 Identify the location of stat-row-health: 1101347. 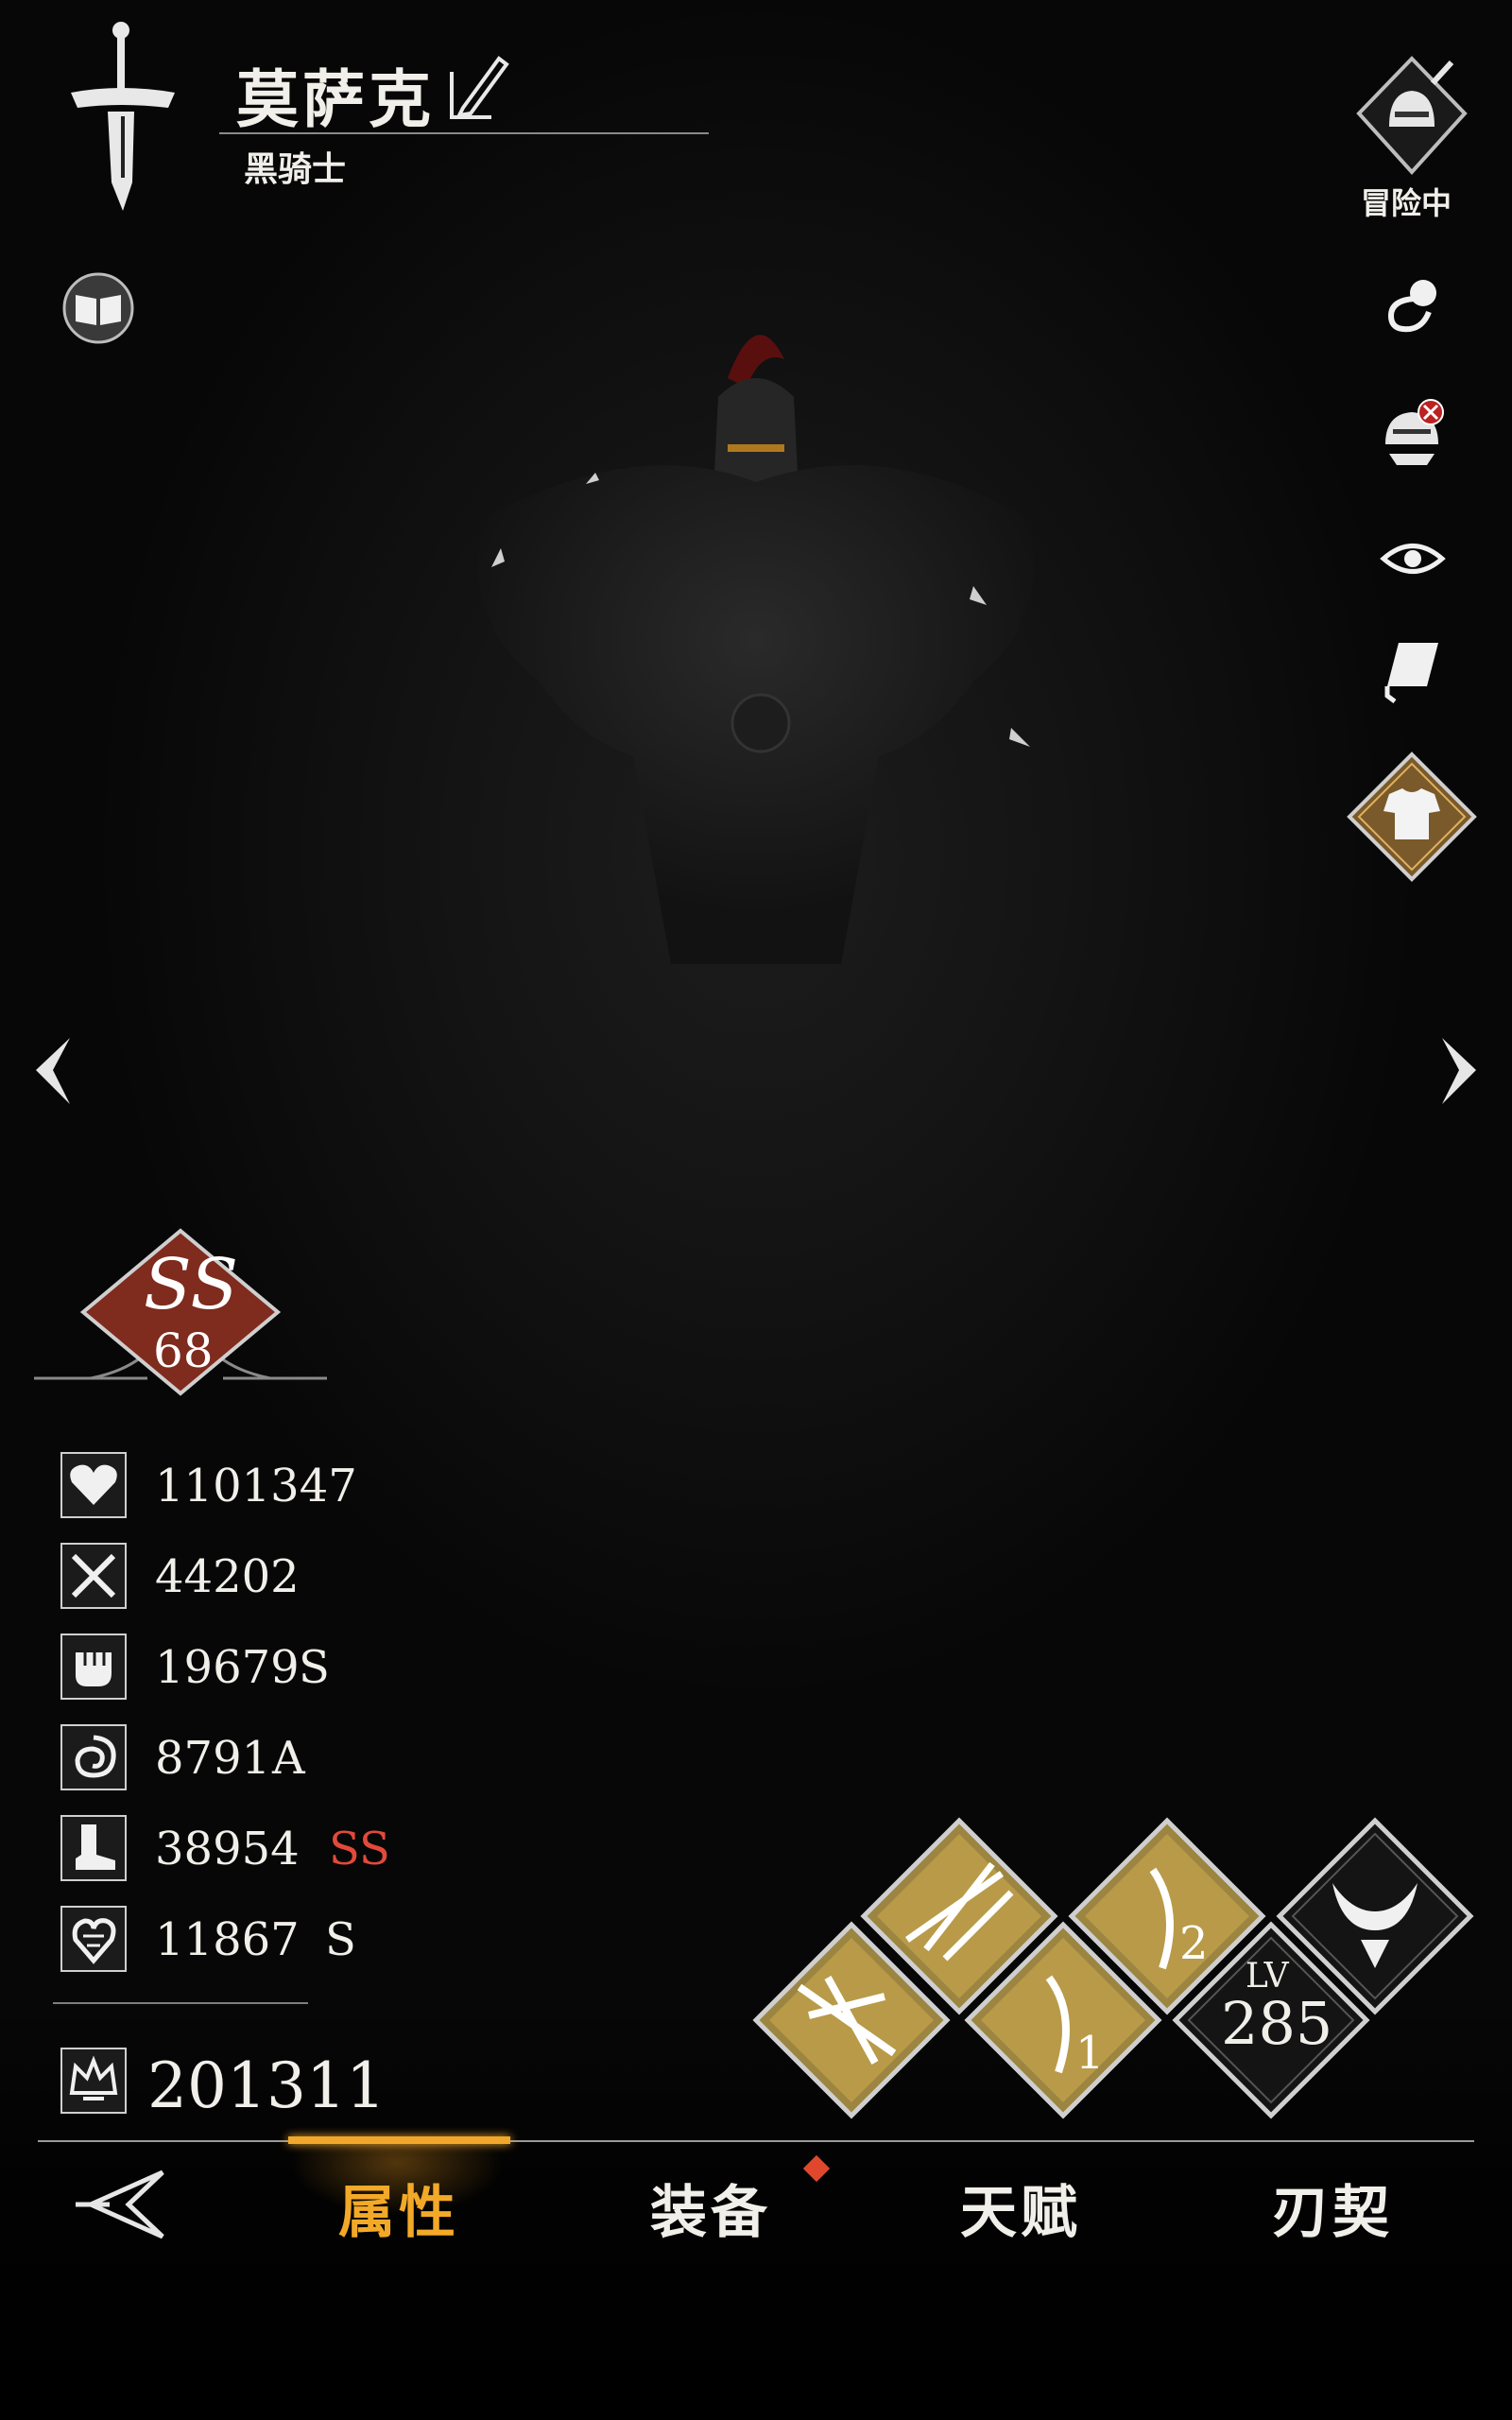
(258, 1487).